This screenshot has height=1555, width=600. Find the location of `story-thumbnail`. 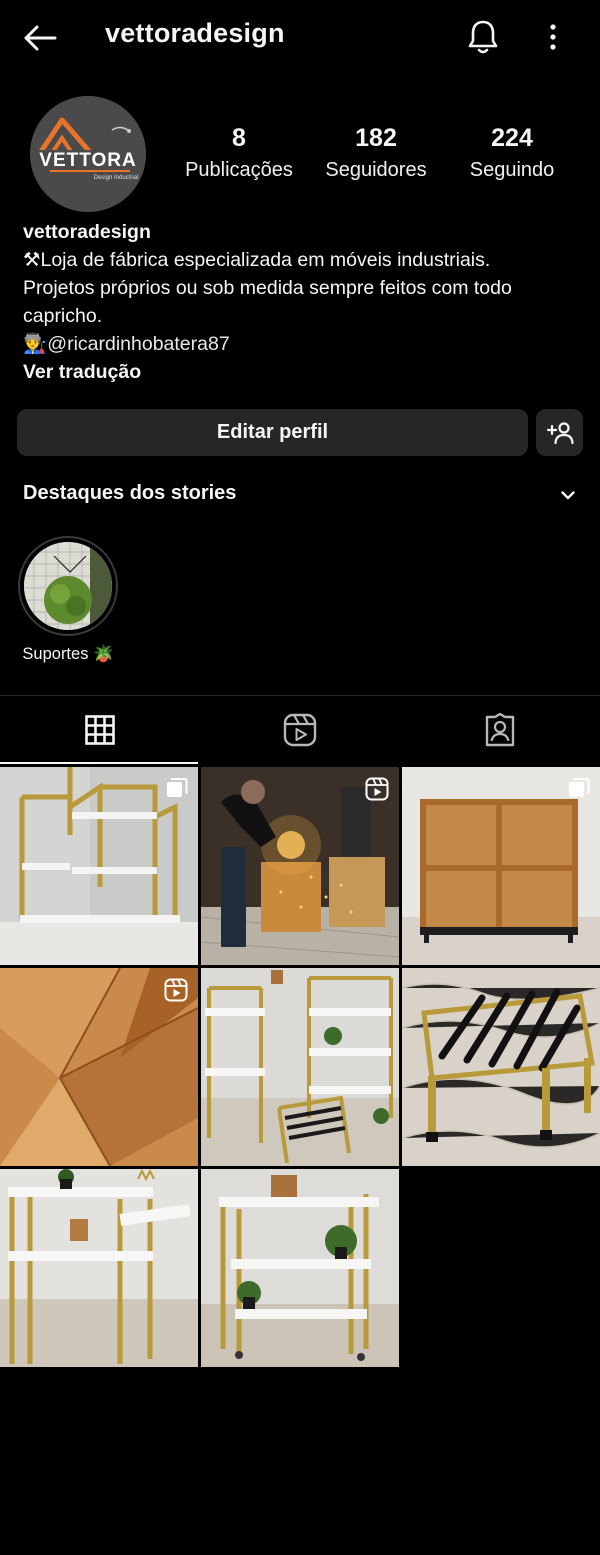

story-thumbnail is located at coordinates (68, 586).